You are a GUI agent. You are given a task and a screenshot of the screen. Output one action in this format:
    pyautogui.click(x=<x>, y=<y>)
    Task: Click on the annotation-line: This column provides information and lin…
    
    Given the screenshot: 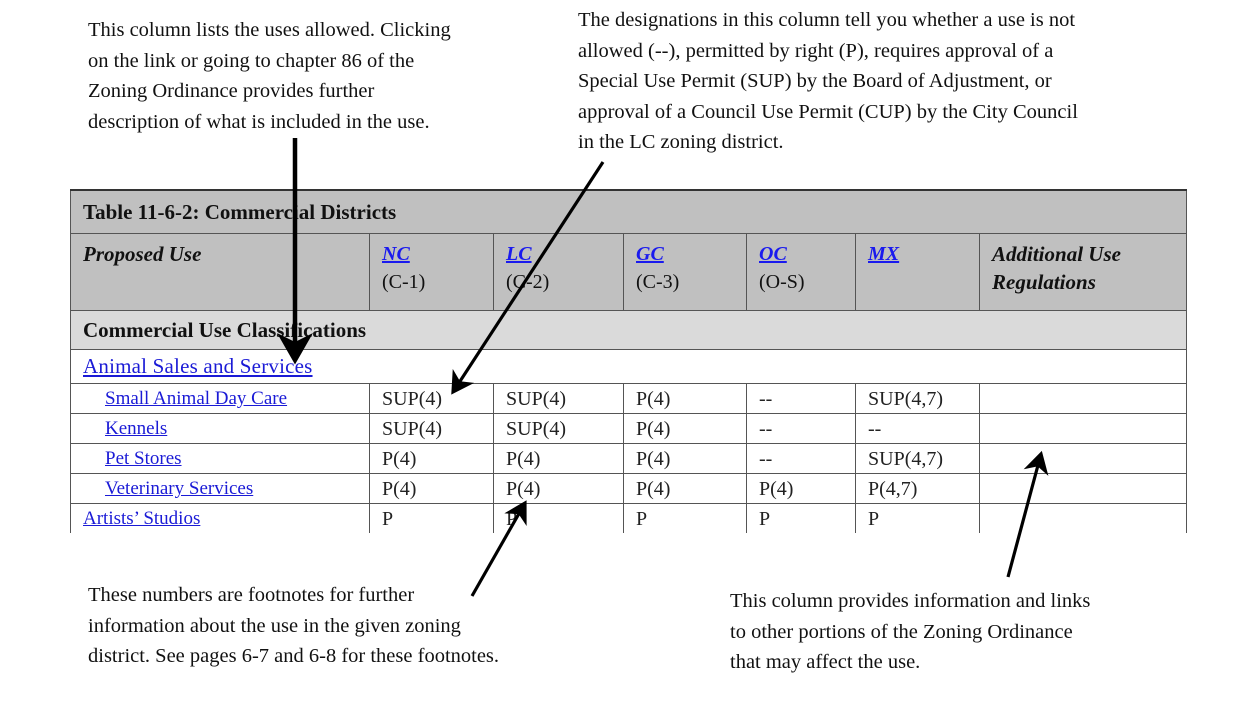 What is the action you would take?
    pyautogui.click(x=910, y=601)
    